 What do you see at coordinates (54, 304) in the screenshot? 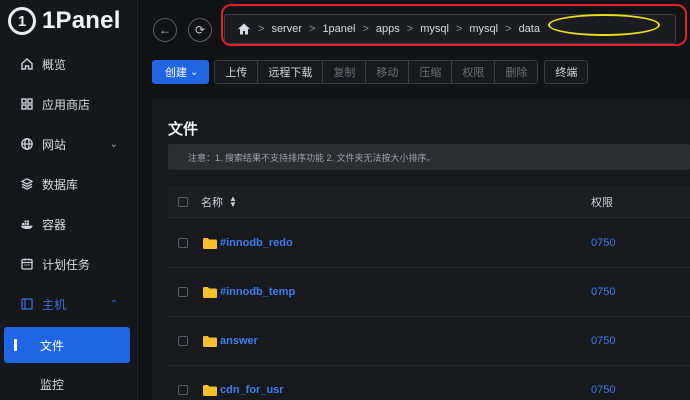
I see `sidebar-item-label: 主机` at bounding box center [54, 304].